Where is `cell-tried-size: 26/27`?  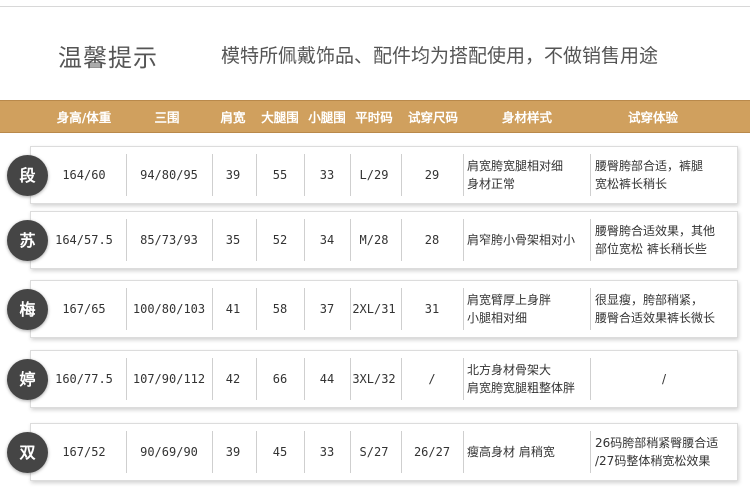
cell-tried-size: 26/27 is located at coordinates (432, 452).